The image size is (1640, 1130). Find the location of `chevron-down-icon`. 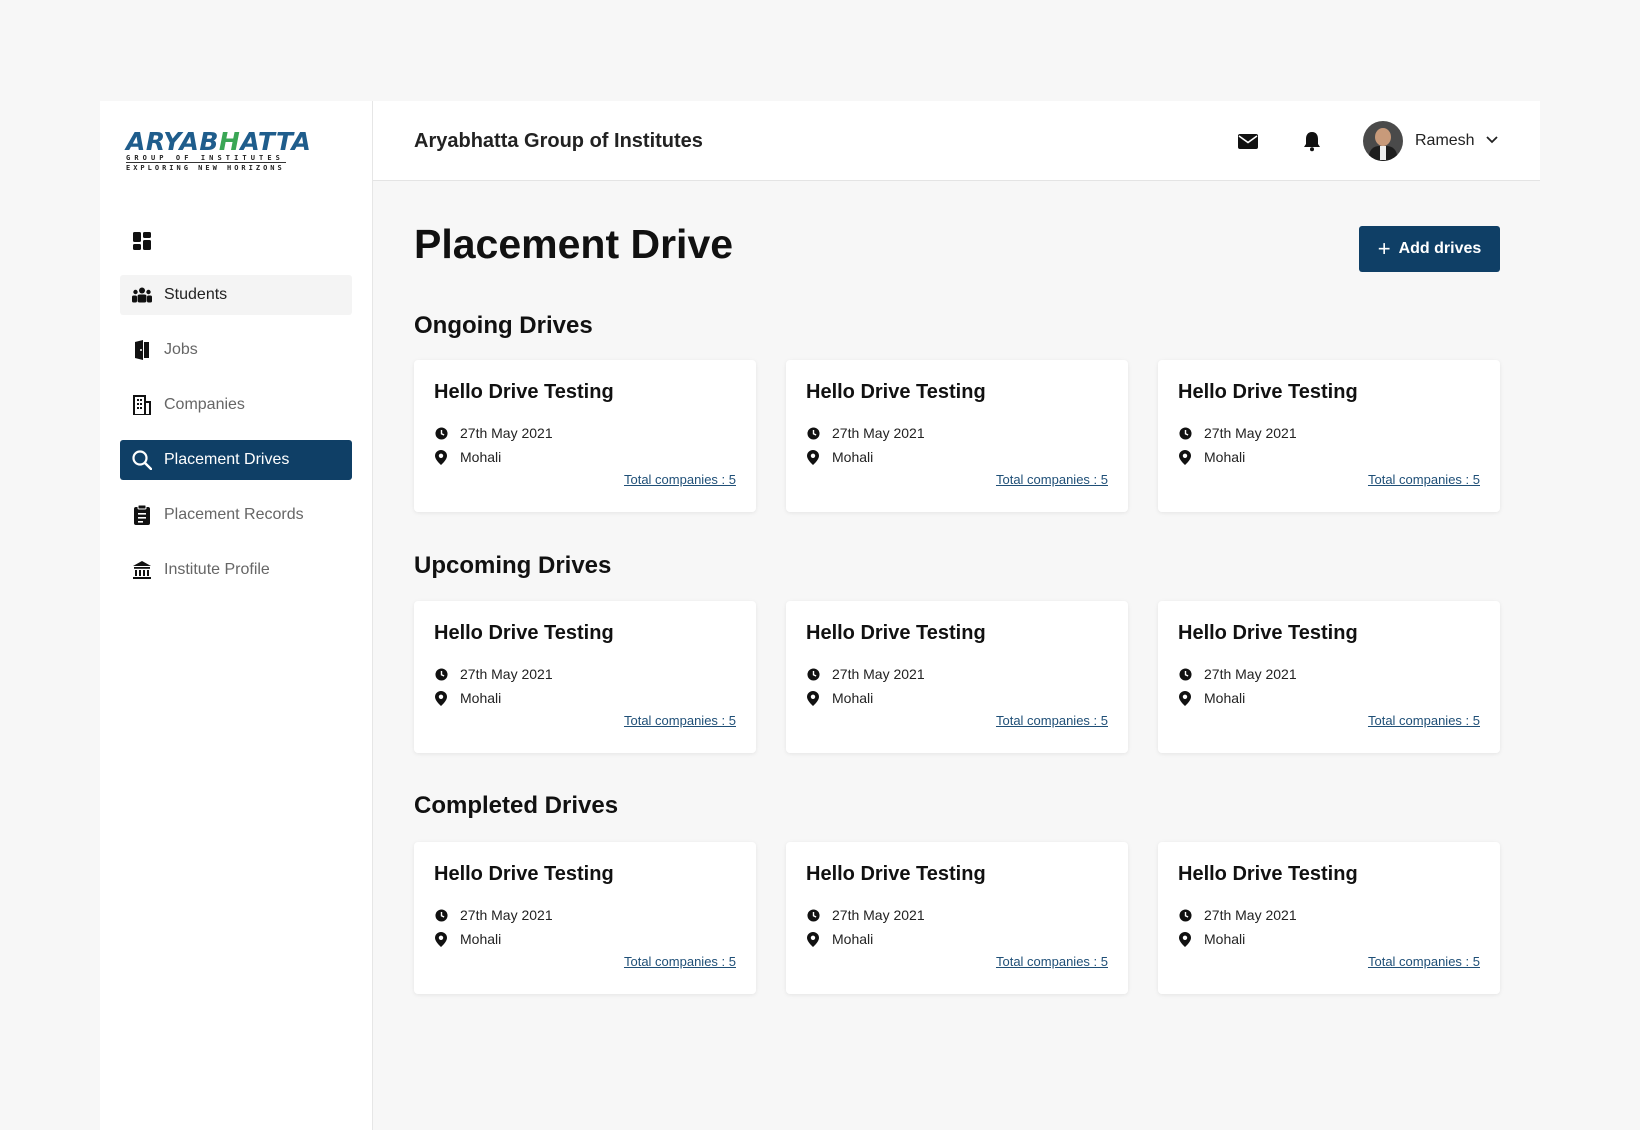

chevron-down-icon is located at coordinates (1492, 141).